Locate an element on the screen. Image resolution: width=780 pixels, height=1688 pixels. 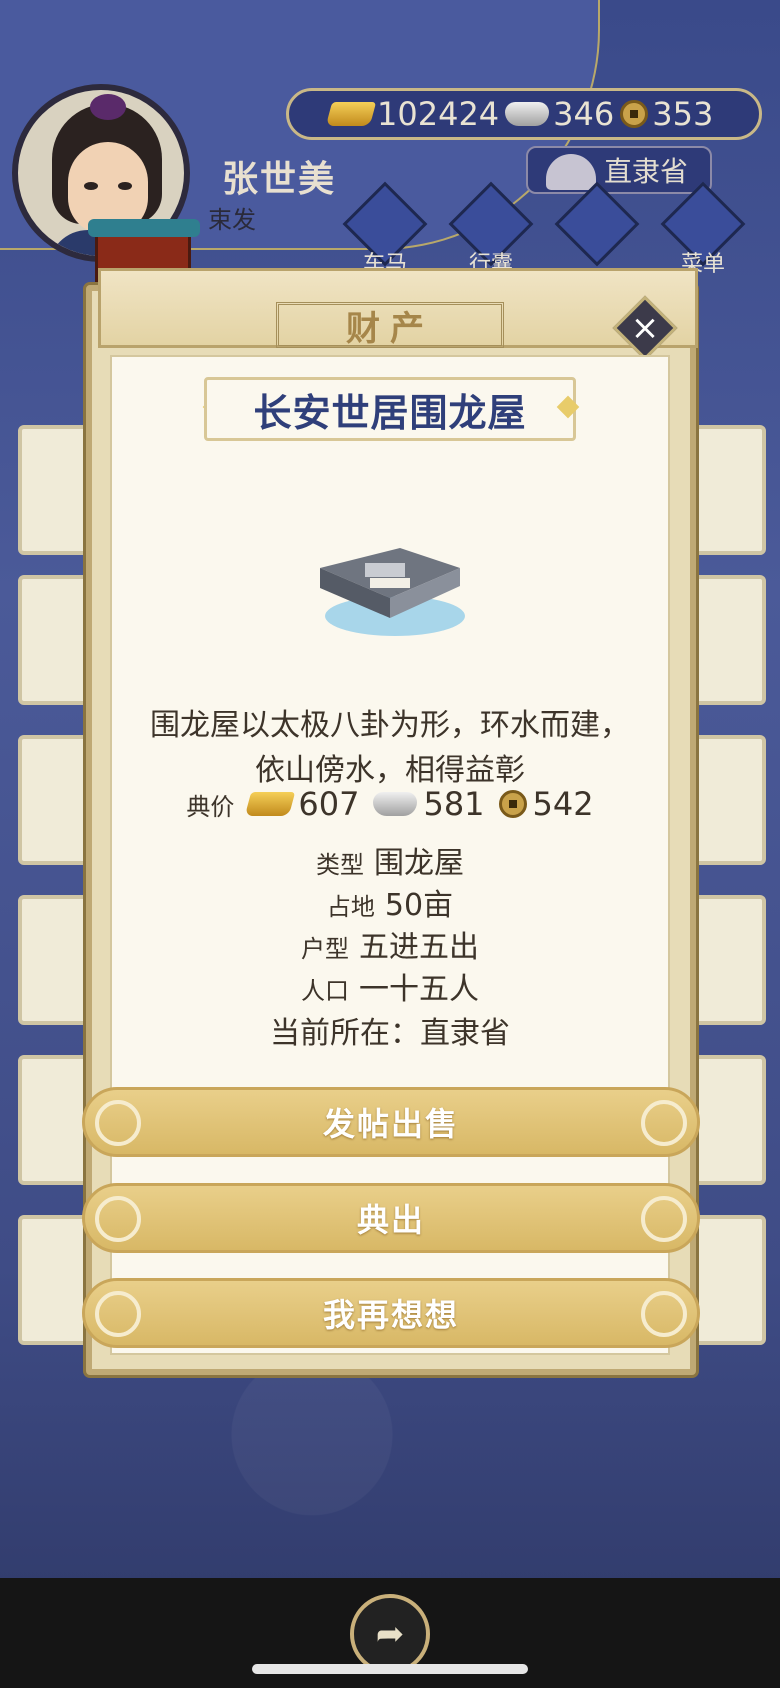
property-image is located at coordinates (392, 592).